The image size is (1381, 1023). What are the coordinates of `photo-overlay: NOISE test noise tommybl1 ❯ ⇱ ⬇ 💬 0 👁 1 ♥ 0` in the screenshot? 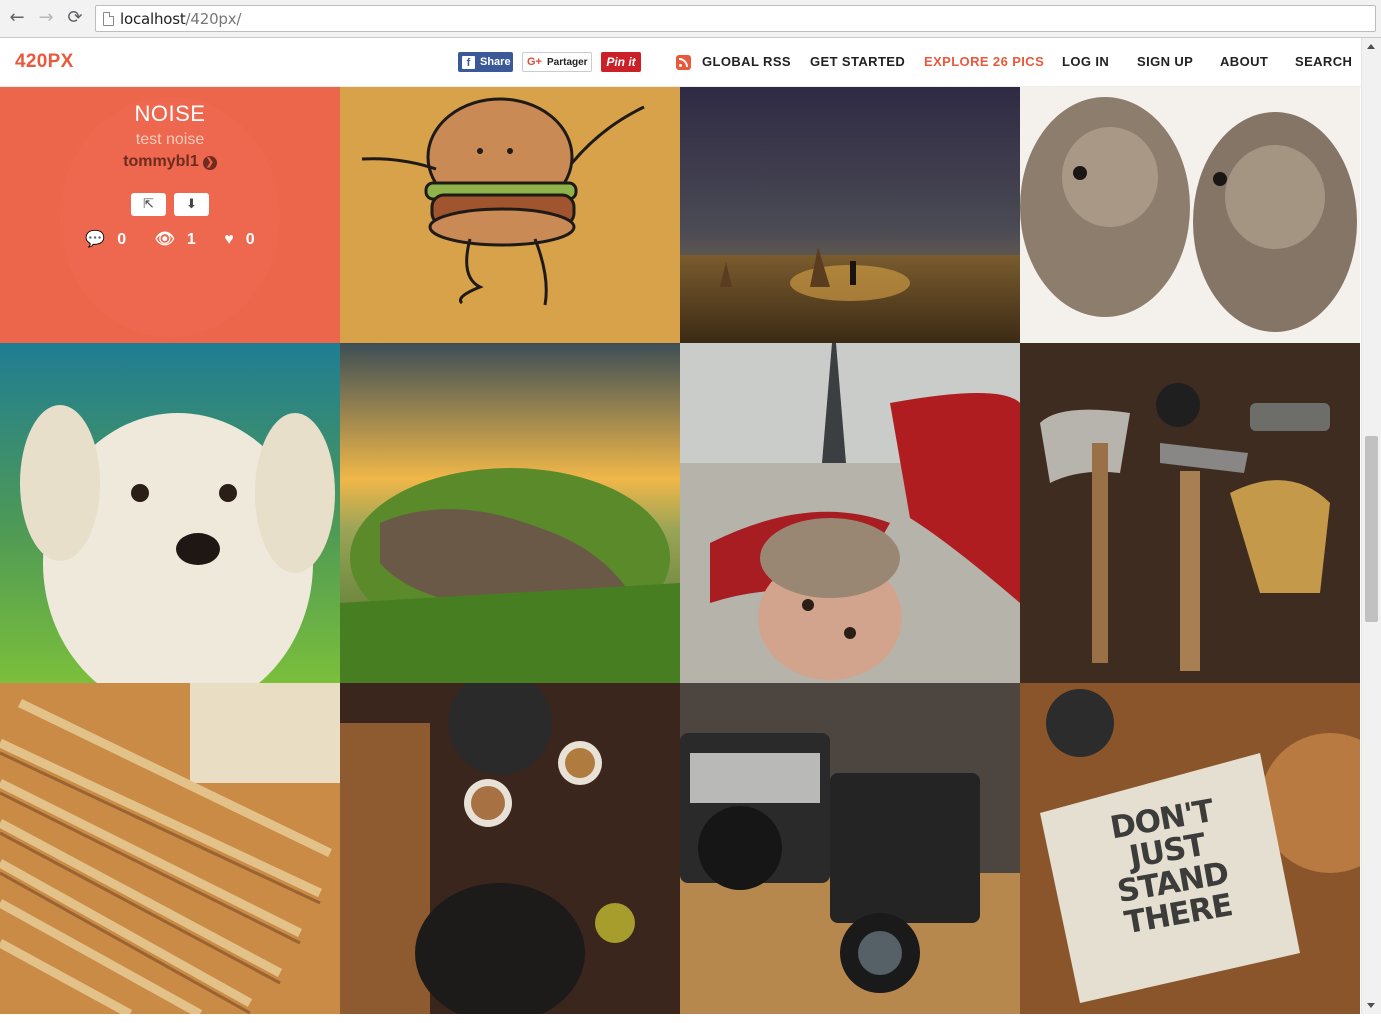 It's located at (170, 215).